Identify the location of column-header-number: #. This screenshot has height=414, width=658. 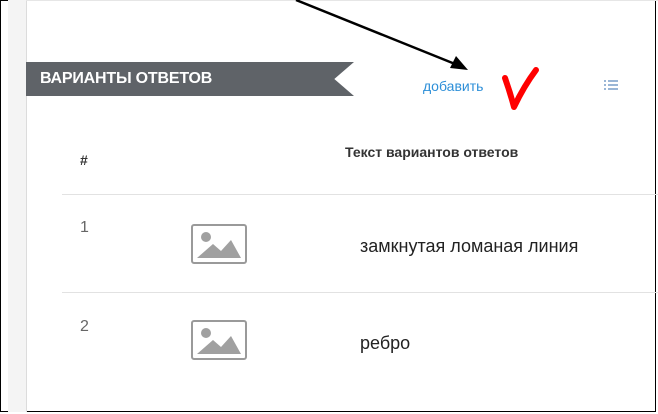
(84, 160).